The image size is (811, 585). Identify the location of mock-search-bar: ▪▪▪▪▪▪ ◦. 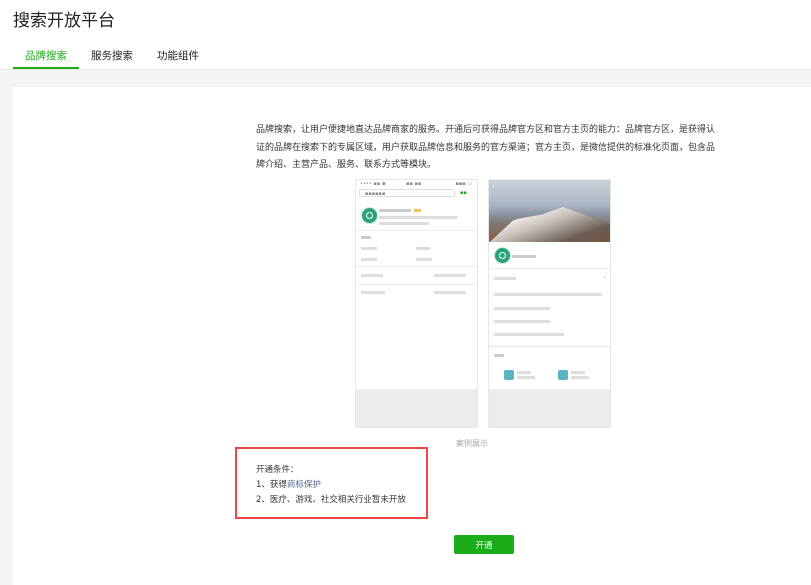
(407, 193).